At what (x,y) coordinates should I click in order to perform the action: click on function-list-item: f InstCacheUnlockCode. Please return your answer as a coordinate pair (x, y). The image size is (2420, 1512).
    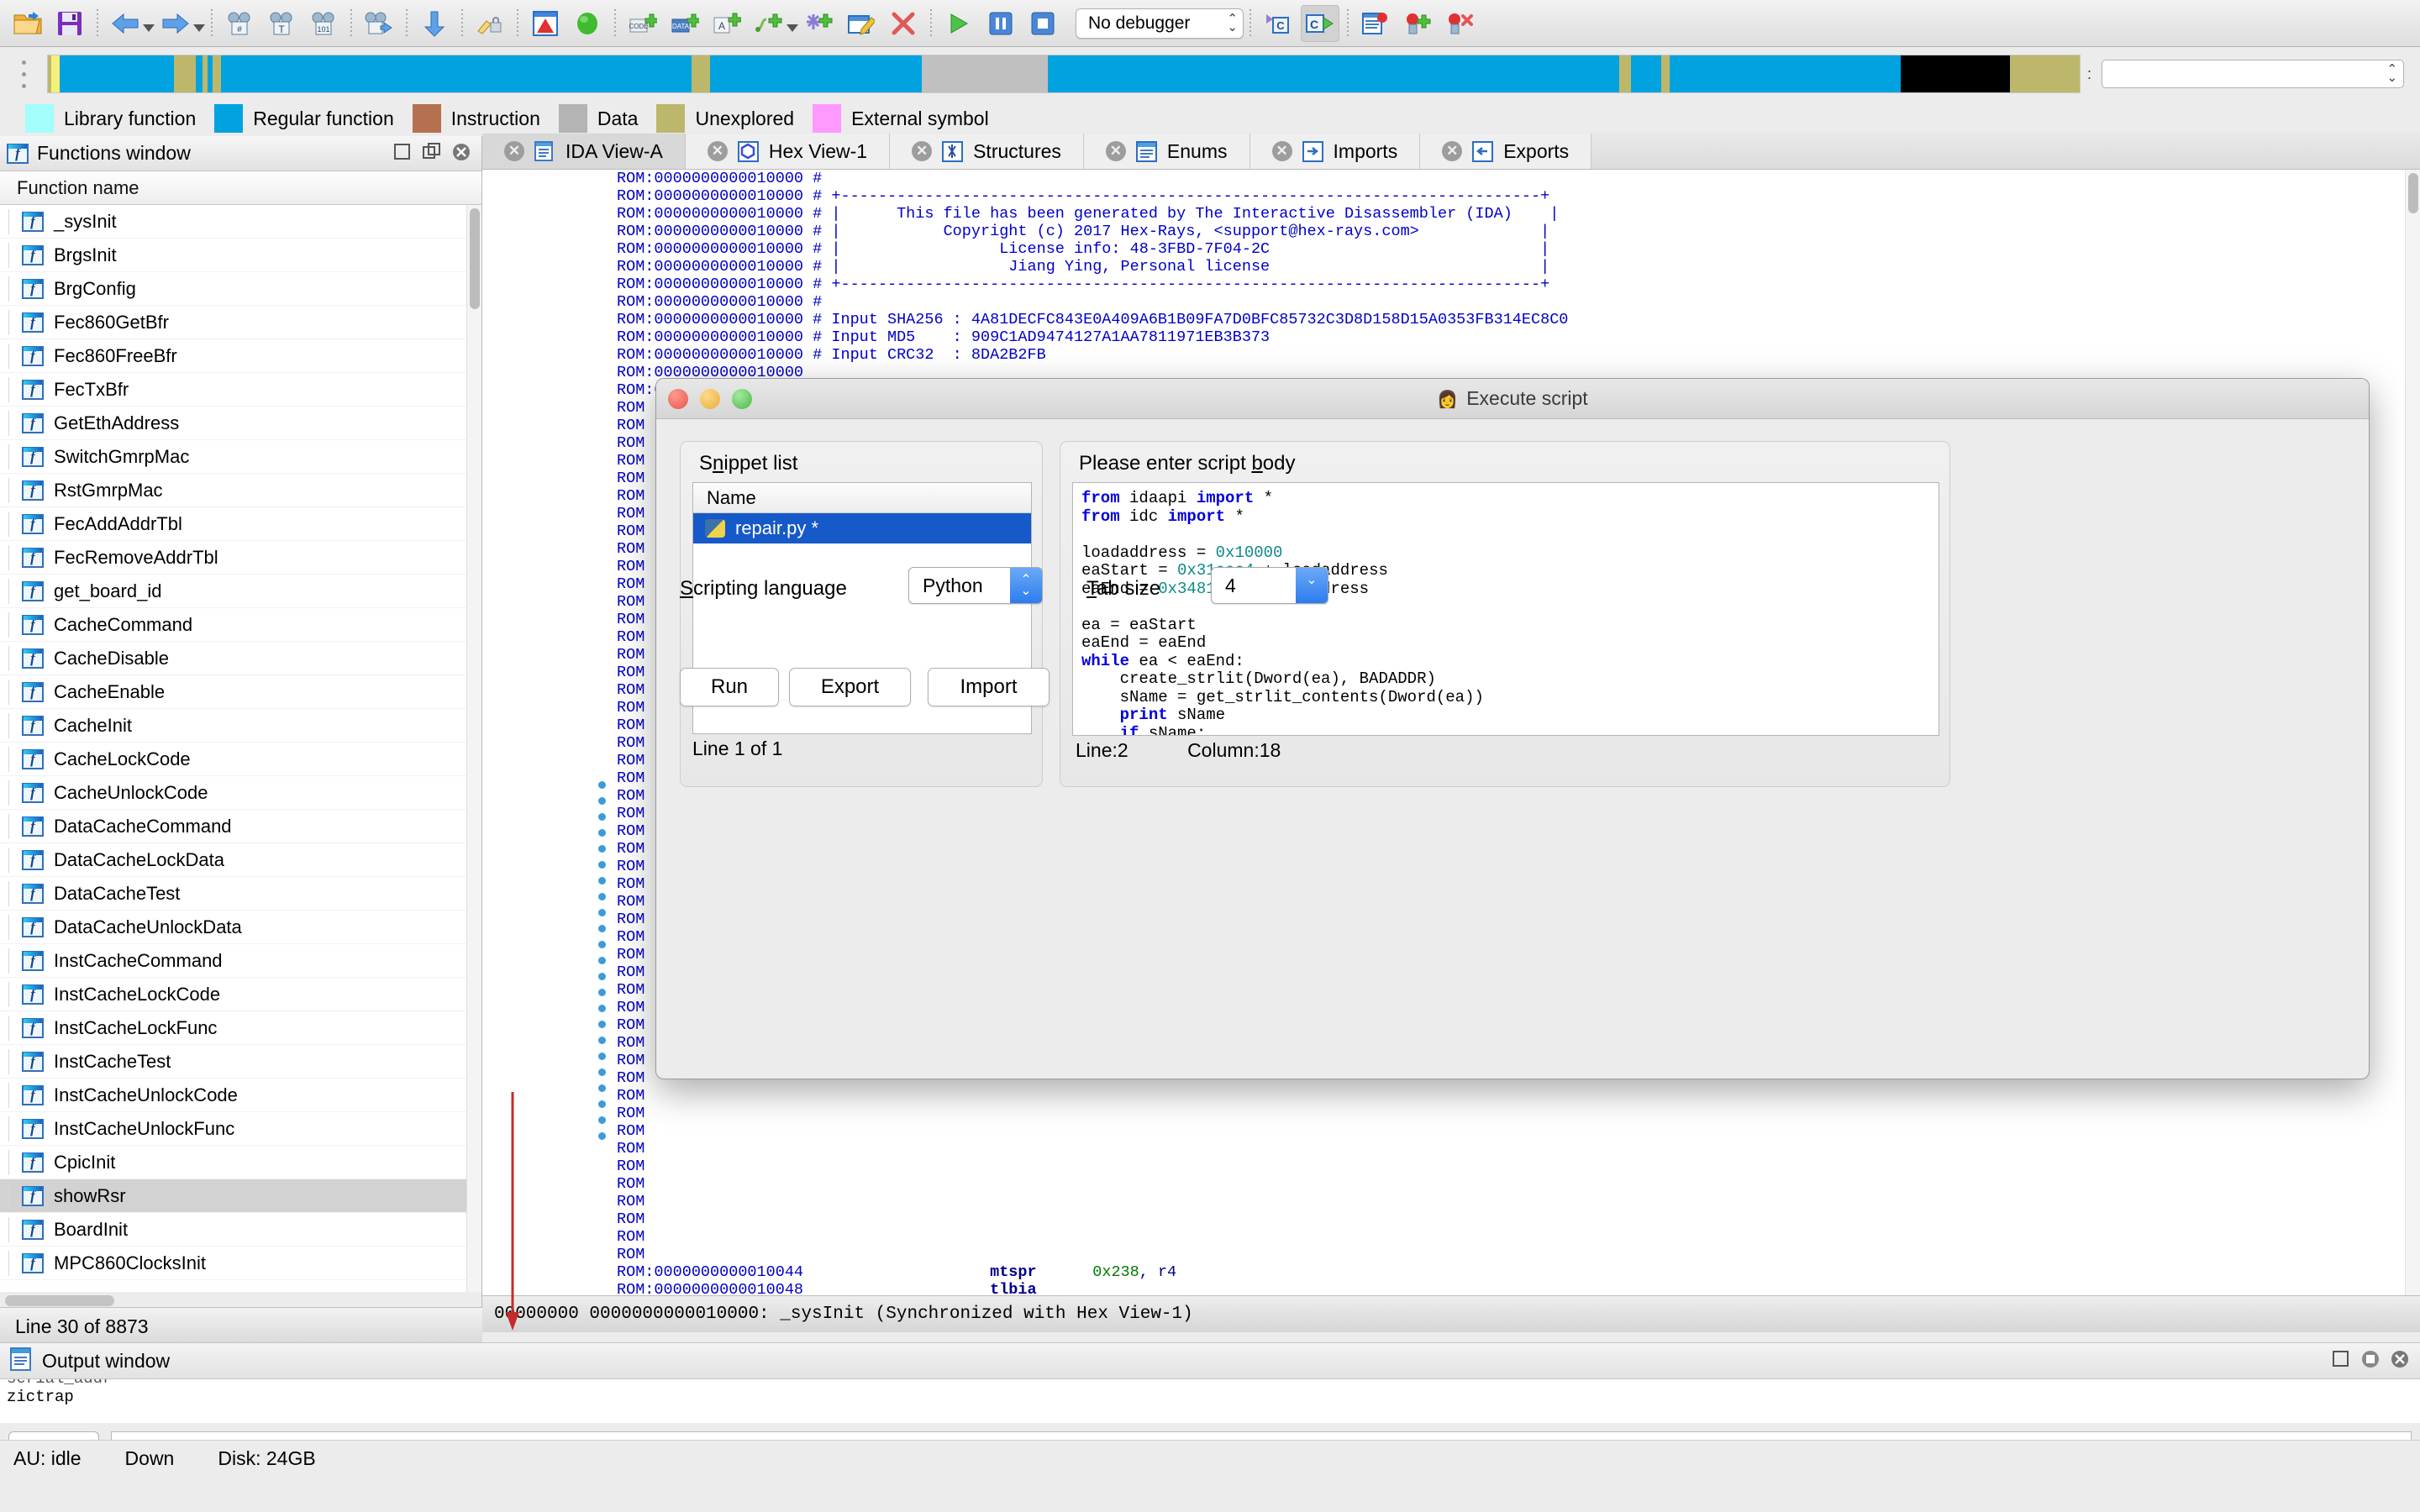
    Looking at the image, I should click on (233, 1095).